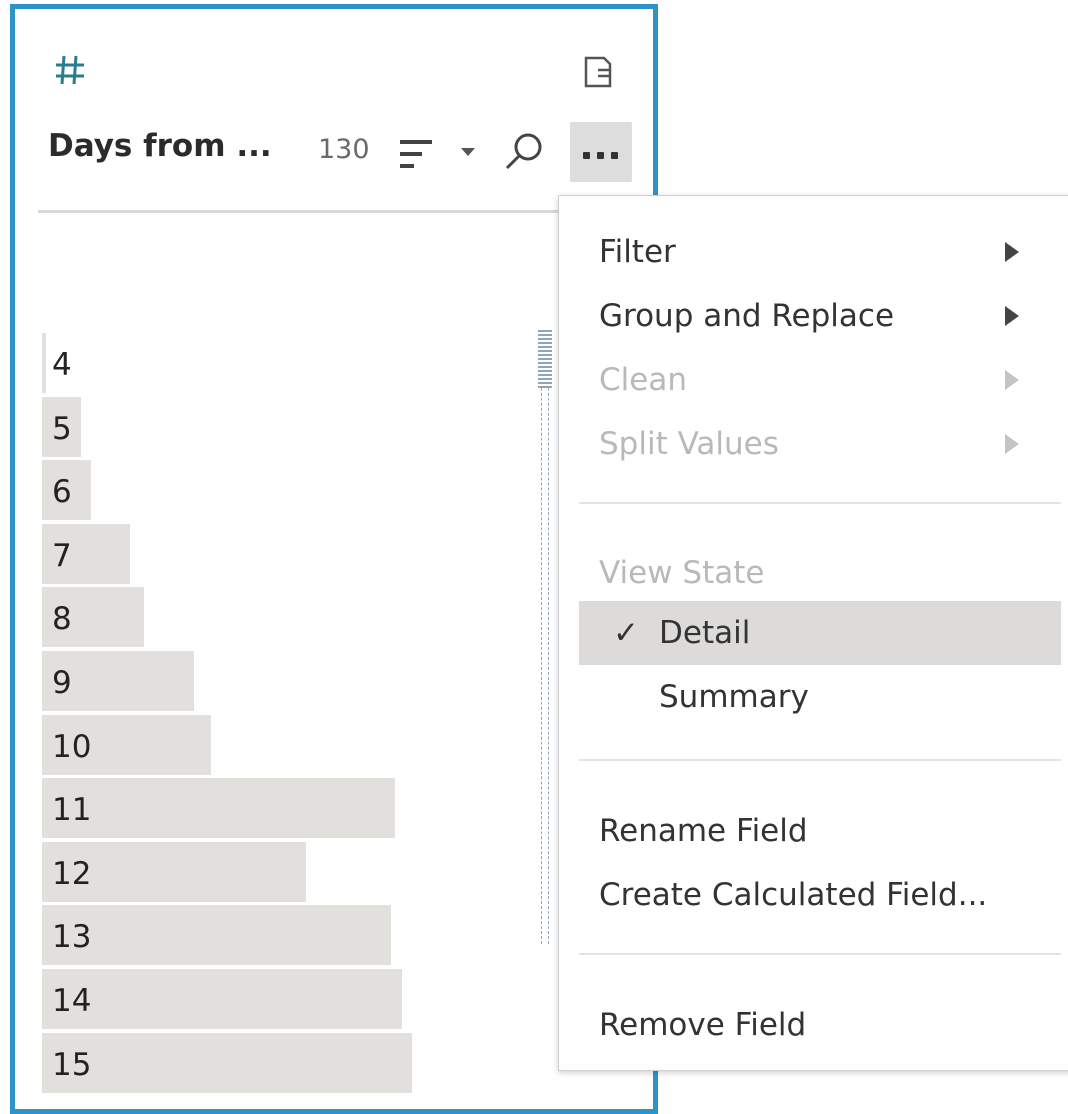 This screenshot has height=1114, width=1068. I want to click on histogram-bar-row: 9, so click(292, 681).